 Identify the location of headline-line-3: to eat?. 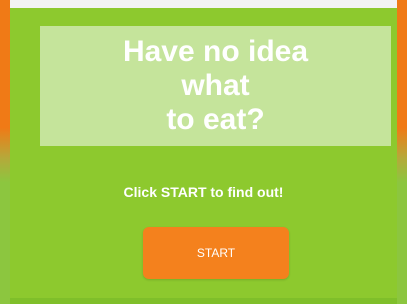
(215, 119).